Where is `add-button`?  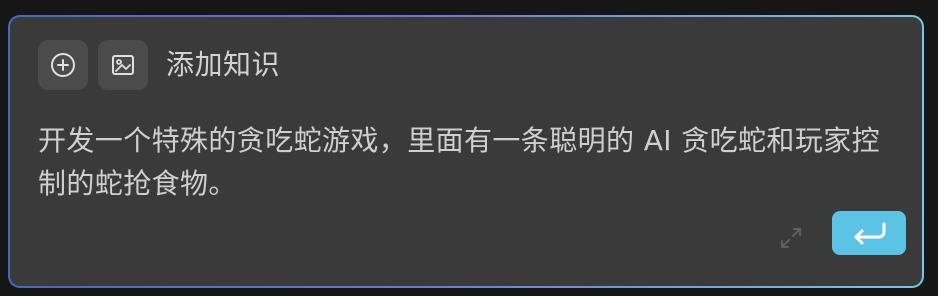
add-button is located at coordinates (63, 65).